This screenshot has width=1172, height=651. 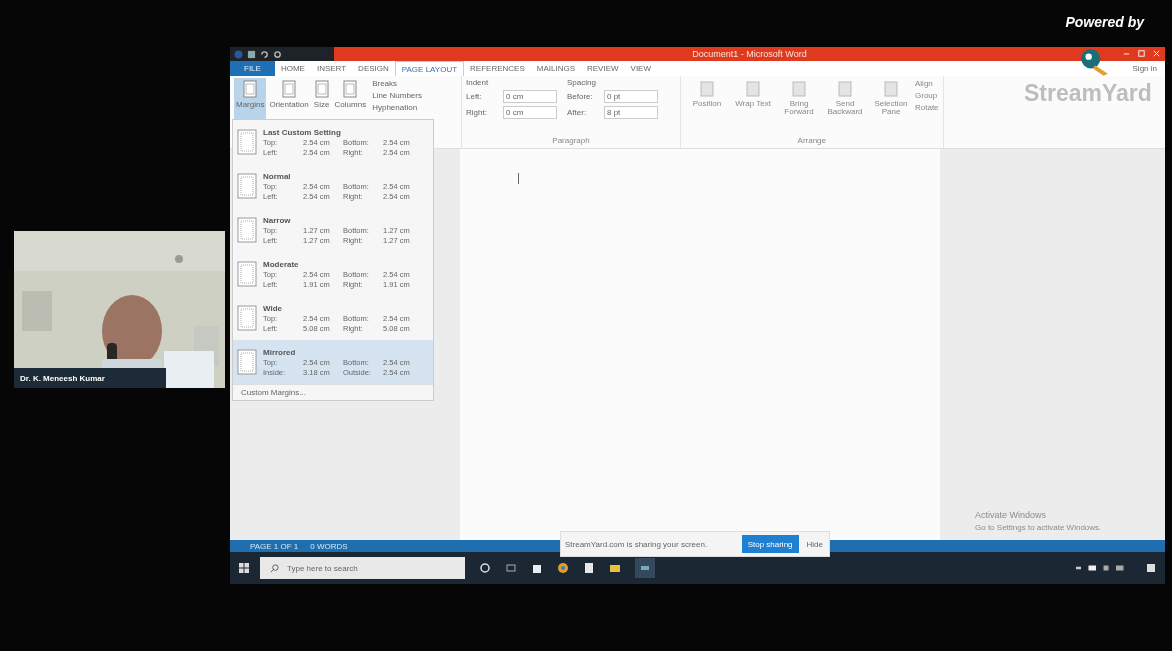 I want to click on sign-in-link: Sign in, so click(x=1148, y=68).